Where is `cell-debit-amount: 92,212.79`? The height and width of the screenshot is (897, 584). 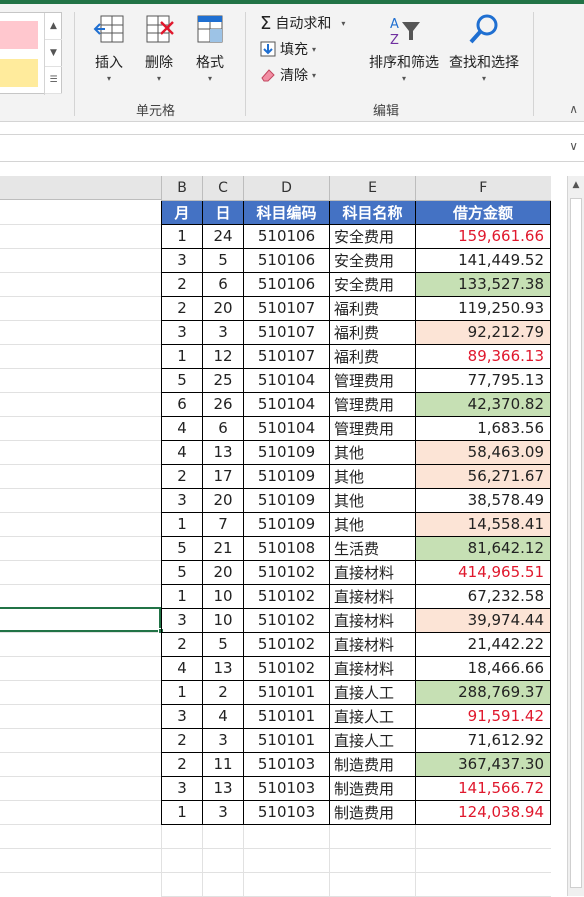
cell-debit-amount: 92,212.79 is located at coordinates (483, 332).